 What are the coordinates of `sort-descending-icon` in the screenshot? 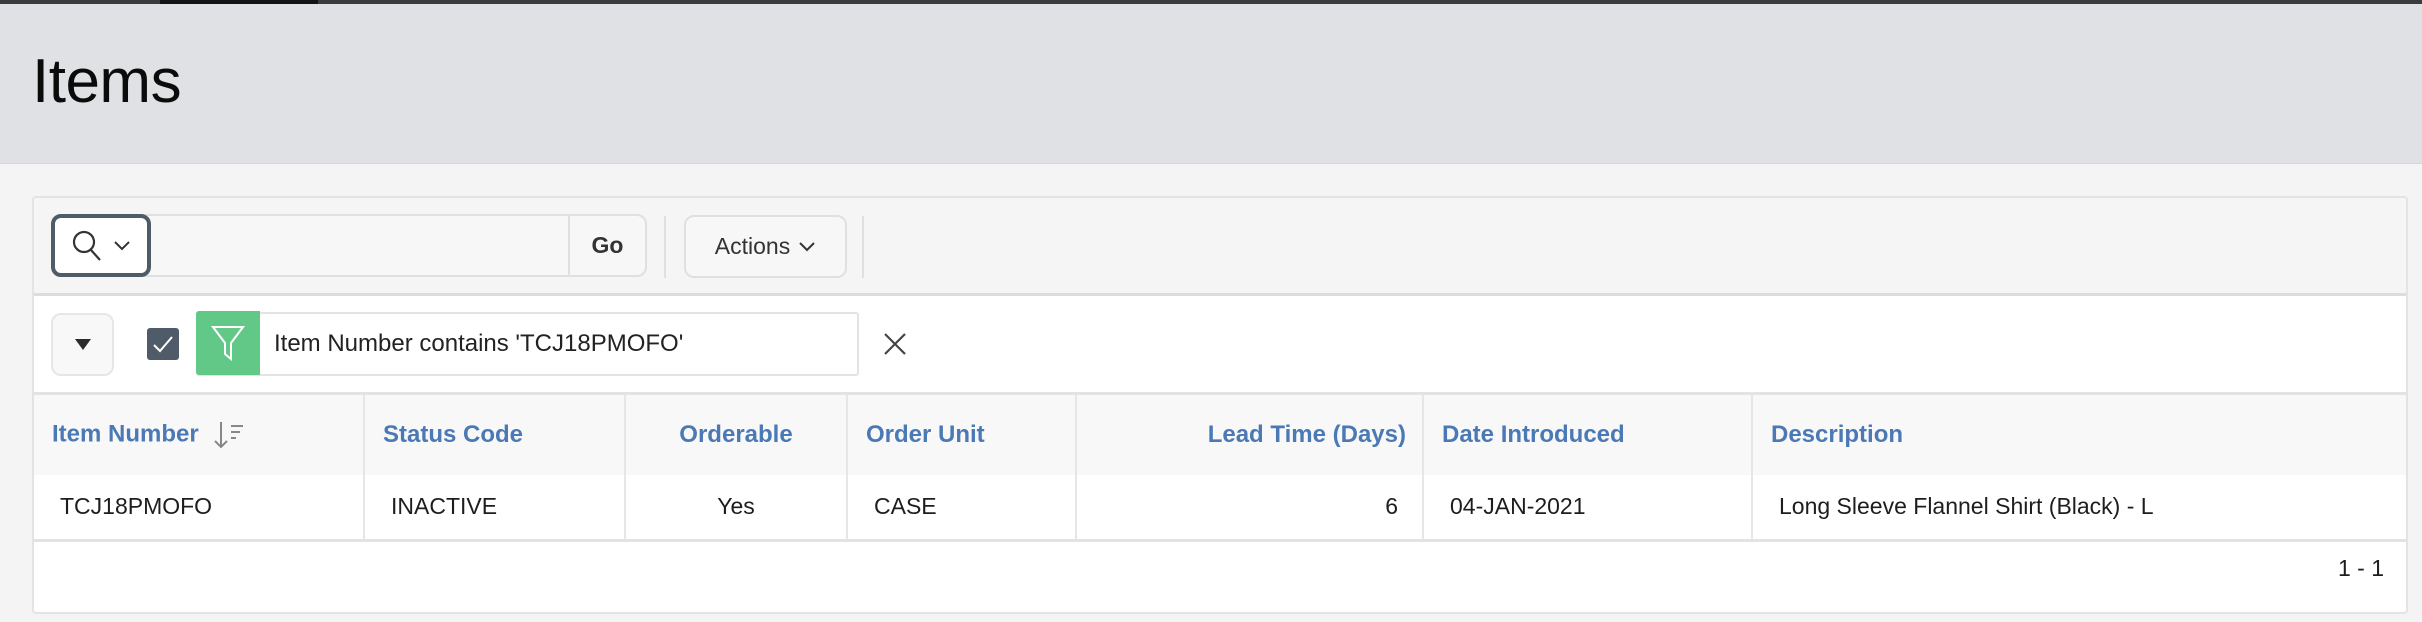 It's located at (229, 435).